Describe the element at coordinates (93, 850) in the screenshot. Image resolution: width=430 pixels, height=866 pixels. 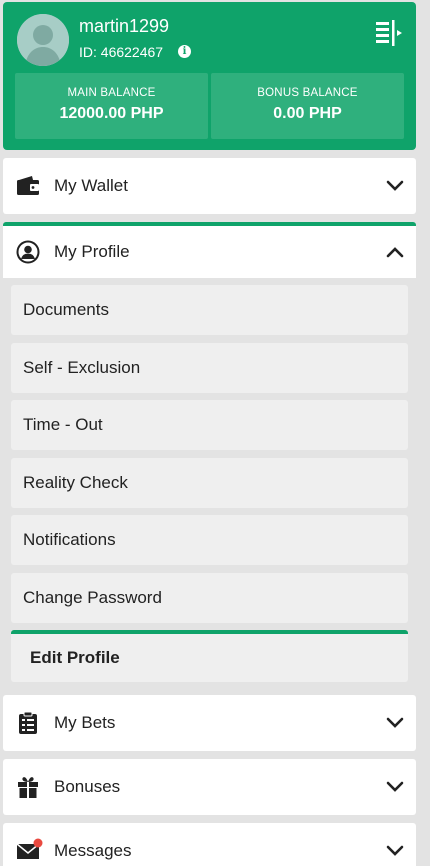
I see `menu-messages-label: Messages` at that location.